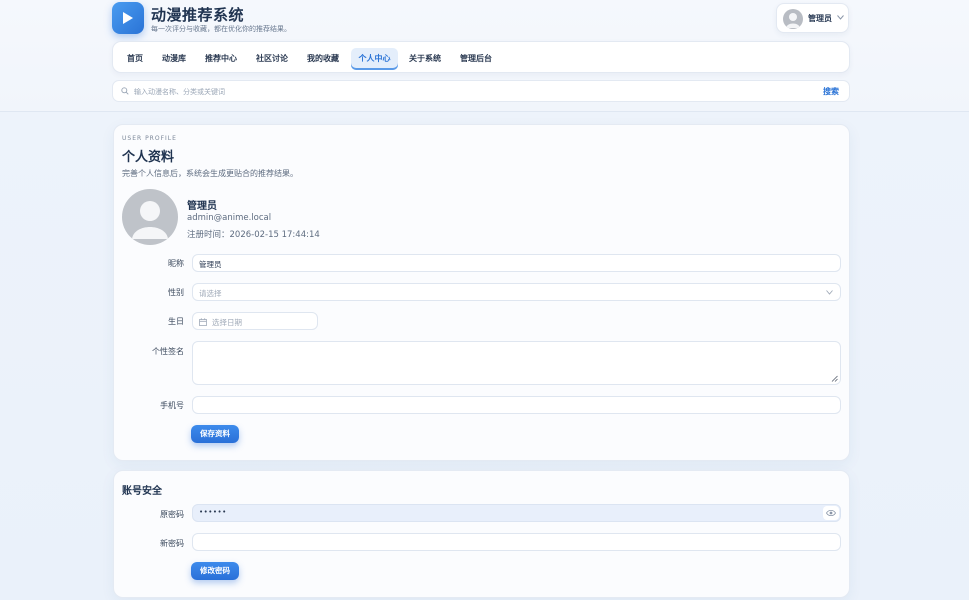 This screenshot has width=969, height=600. What do you see at coordinates (323, 59) in the screenshot?
I see `nav-item-favorites: 我的收藏` at bounding box center [323, 59].